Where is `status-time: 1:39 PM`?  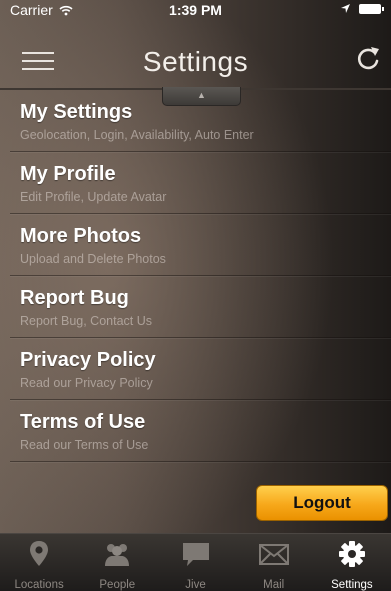
status-time: 1:39 PM is located at coordinates (195, 10).